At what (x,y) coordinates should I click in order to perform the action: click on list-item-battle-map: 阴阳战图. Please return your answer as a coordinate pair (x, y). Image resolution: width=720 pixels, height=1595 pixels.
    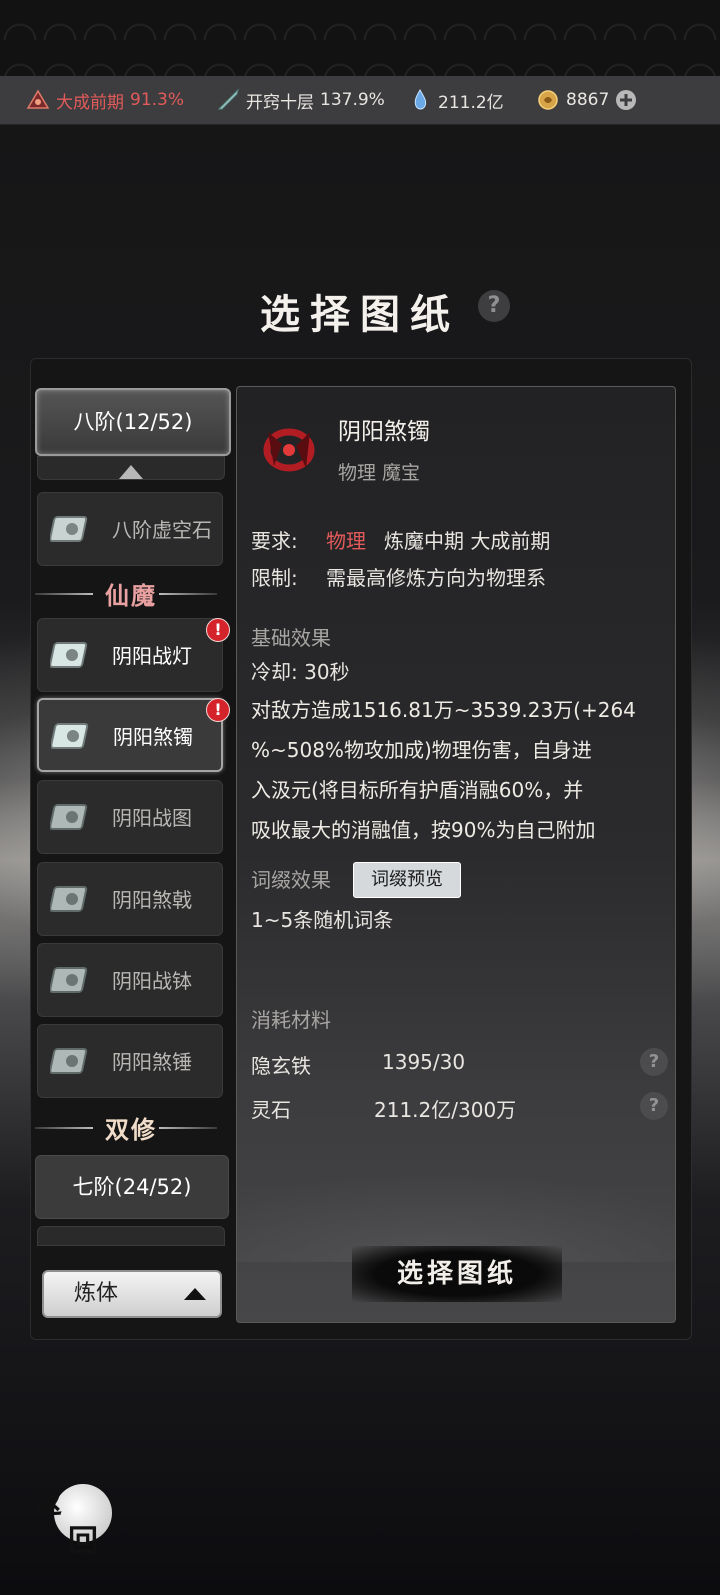
    Looking at the image, I should click on (130, 817).